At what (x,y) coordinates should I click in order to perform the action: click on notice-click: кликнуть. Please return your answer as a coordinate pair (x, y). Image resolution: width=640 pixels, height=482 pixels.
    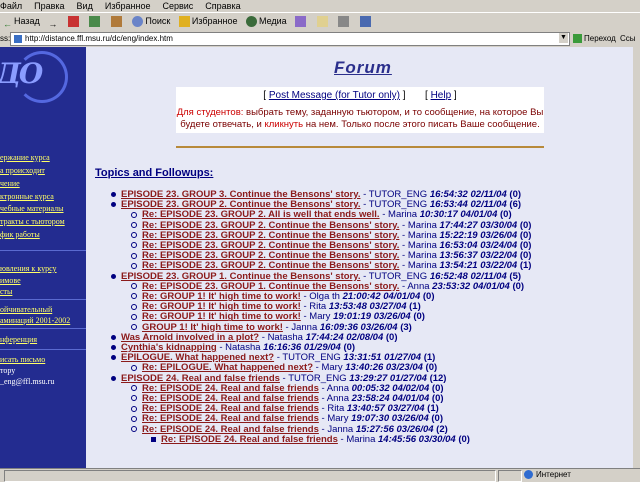
    Looking at the image, I should click on (284, 124).